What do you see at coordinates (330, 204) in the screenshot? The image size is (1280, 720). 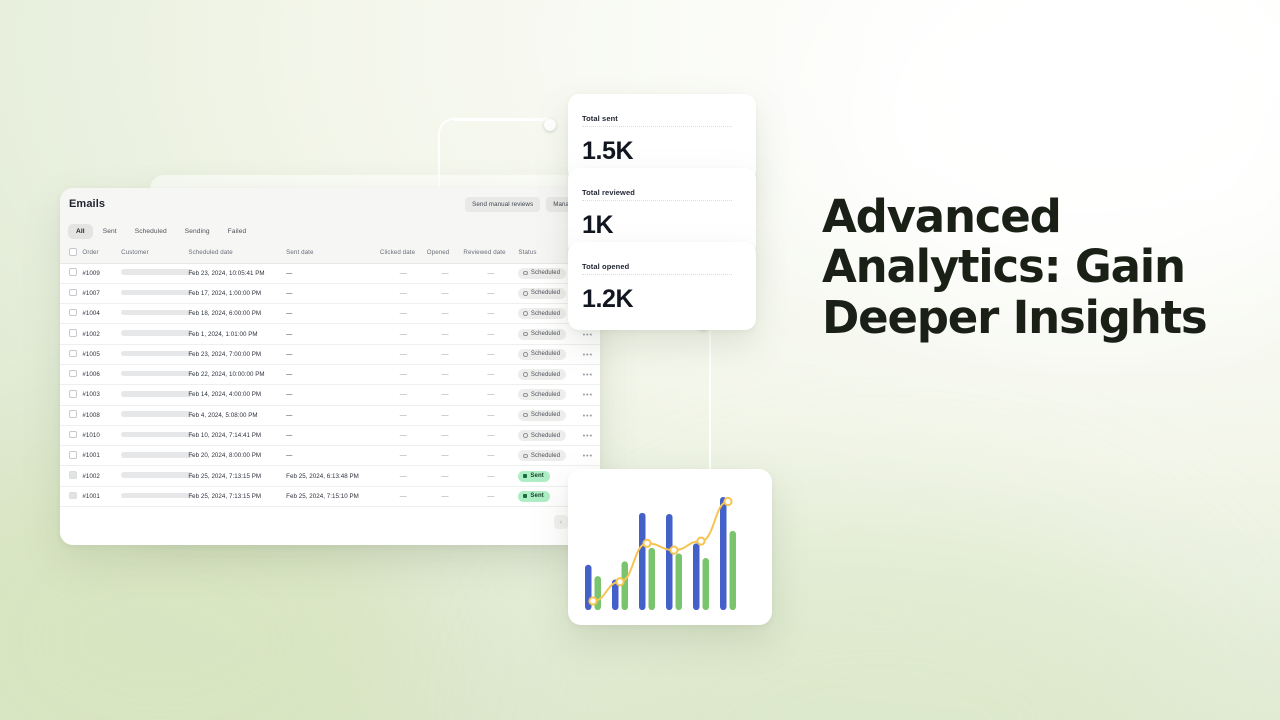 I see `emails-panel-header: Emails Send manual reviews Manage di` at bounding box center [330, 204].